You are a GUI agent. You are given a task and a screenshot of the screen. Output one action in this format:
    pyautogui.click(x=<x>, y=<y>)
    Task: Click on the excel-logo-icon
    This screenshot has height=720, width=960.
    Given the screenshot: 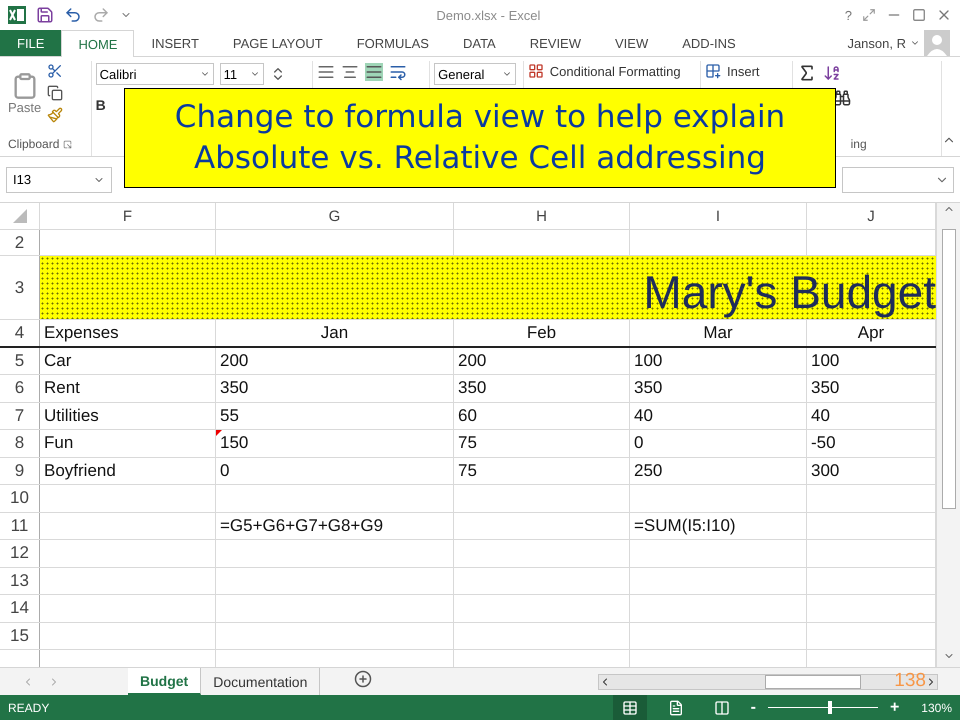 What is the action you would take?
    pyautogui.click(x=17, y=15)
    